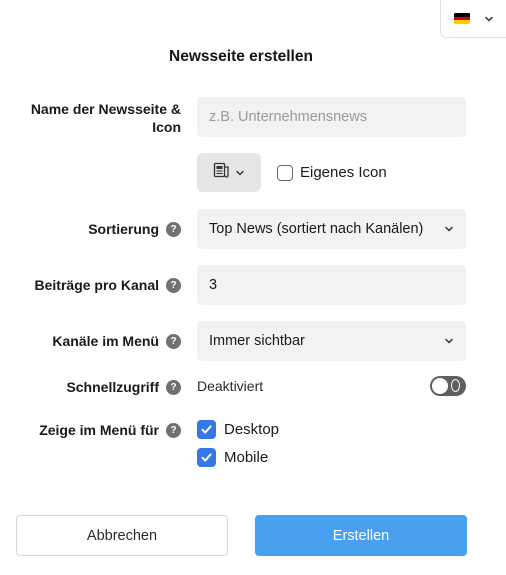  What do you see at coordinates (99, 430) in the screenshot?
I see `show-in-menu-label: Zeige im Menü für` at bounding box center [99, 430].